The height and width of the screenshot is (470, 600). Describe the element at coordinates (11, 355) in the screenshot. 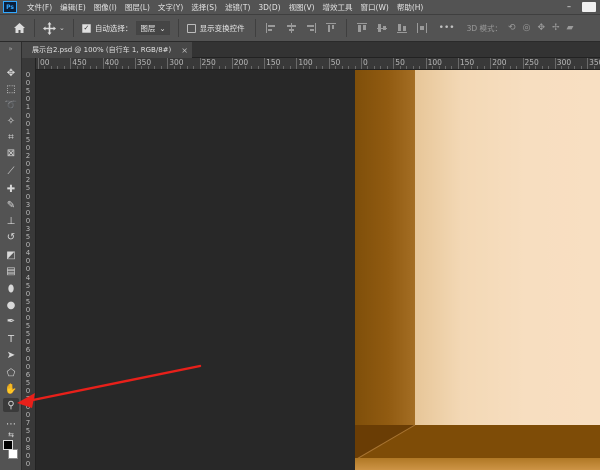

I see `path-selection-tool-icon: ➤` at that location.